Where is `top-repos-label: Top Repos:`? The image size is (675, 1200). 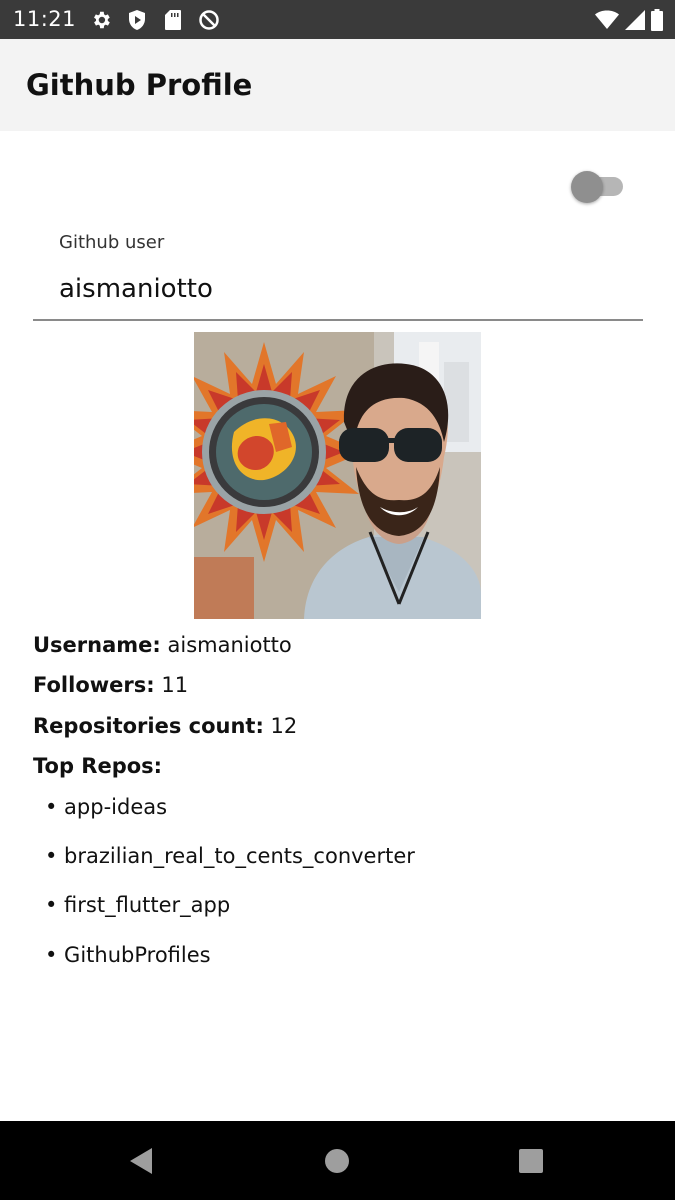 top-repos-label: Top Repos: is located at coordinates (98, 766).